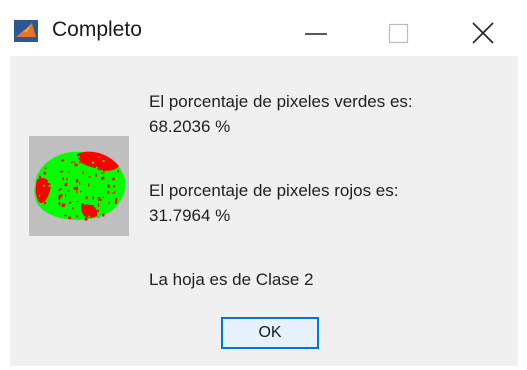 The image size is (527, 370). Describe the element at coordinates (270, 333) in the screenshot. I see `ok-button: OK` at that location.